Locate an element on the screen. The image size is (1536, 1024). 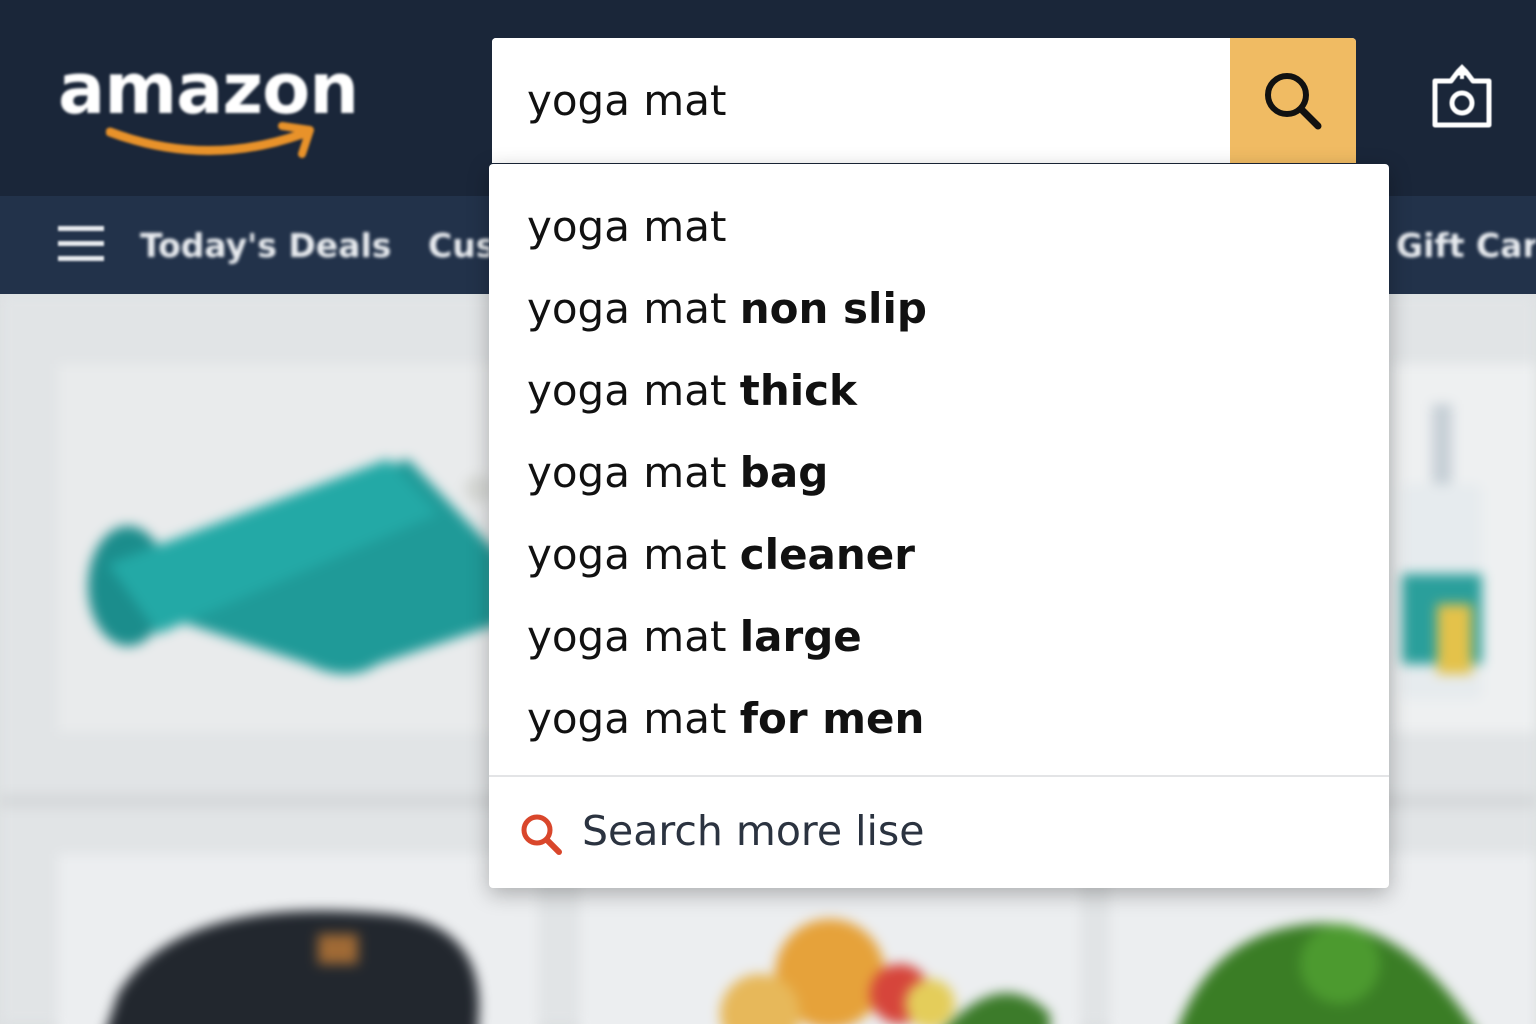
suggestion-item: yoga mat is located at coordinates (939, 226).